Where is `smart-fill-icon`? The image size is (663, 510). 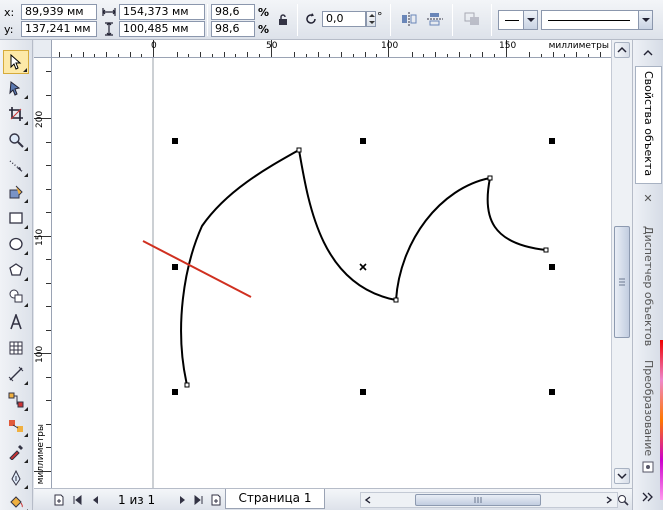 smart-fill-icon is located at coordinates (16, 192).